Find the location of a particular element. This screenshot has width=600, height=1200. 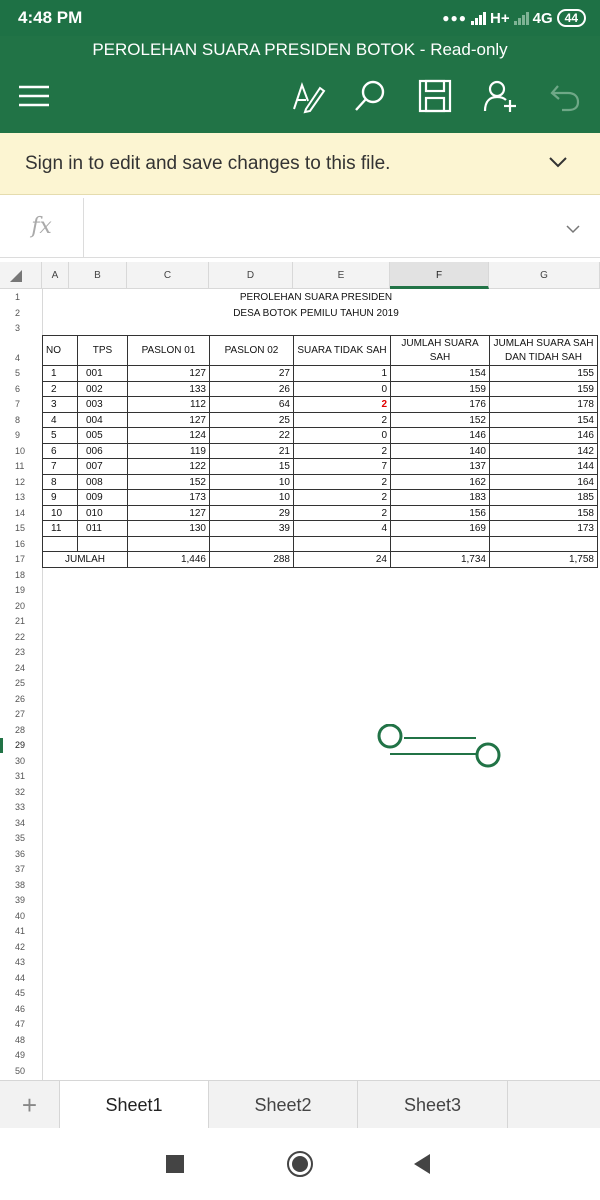

table-cell-no: 3 is located at coordinates (60, 405).